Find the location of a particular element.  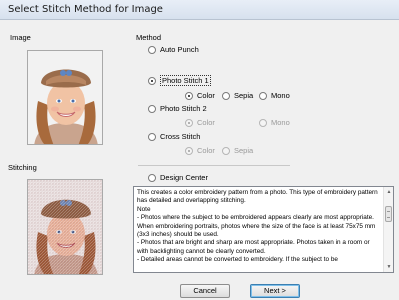

girl-portrait-image is located at coordinates (65, 97).